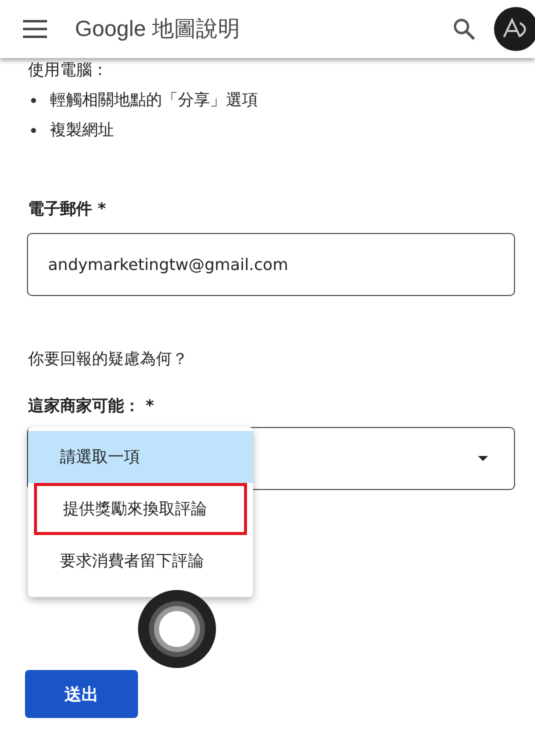 The image size is (535, 736). Describe the element at coordinates (483, 458) in the screenshot. I see `caret-icon` at that location.